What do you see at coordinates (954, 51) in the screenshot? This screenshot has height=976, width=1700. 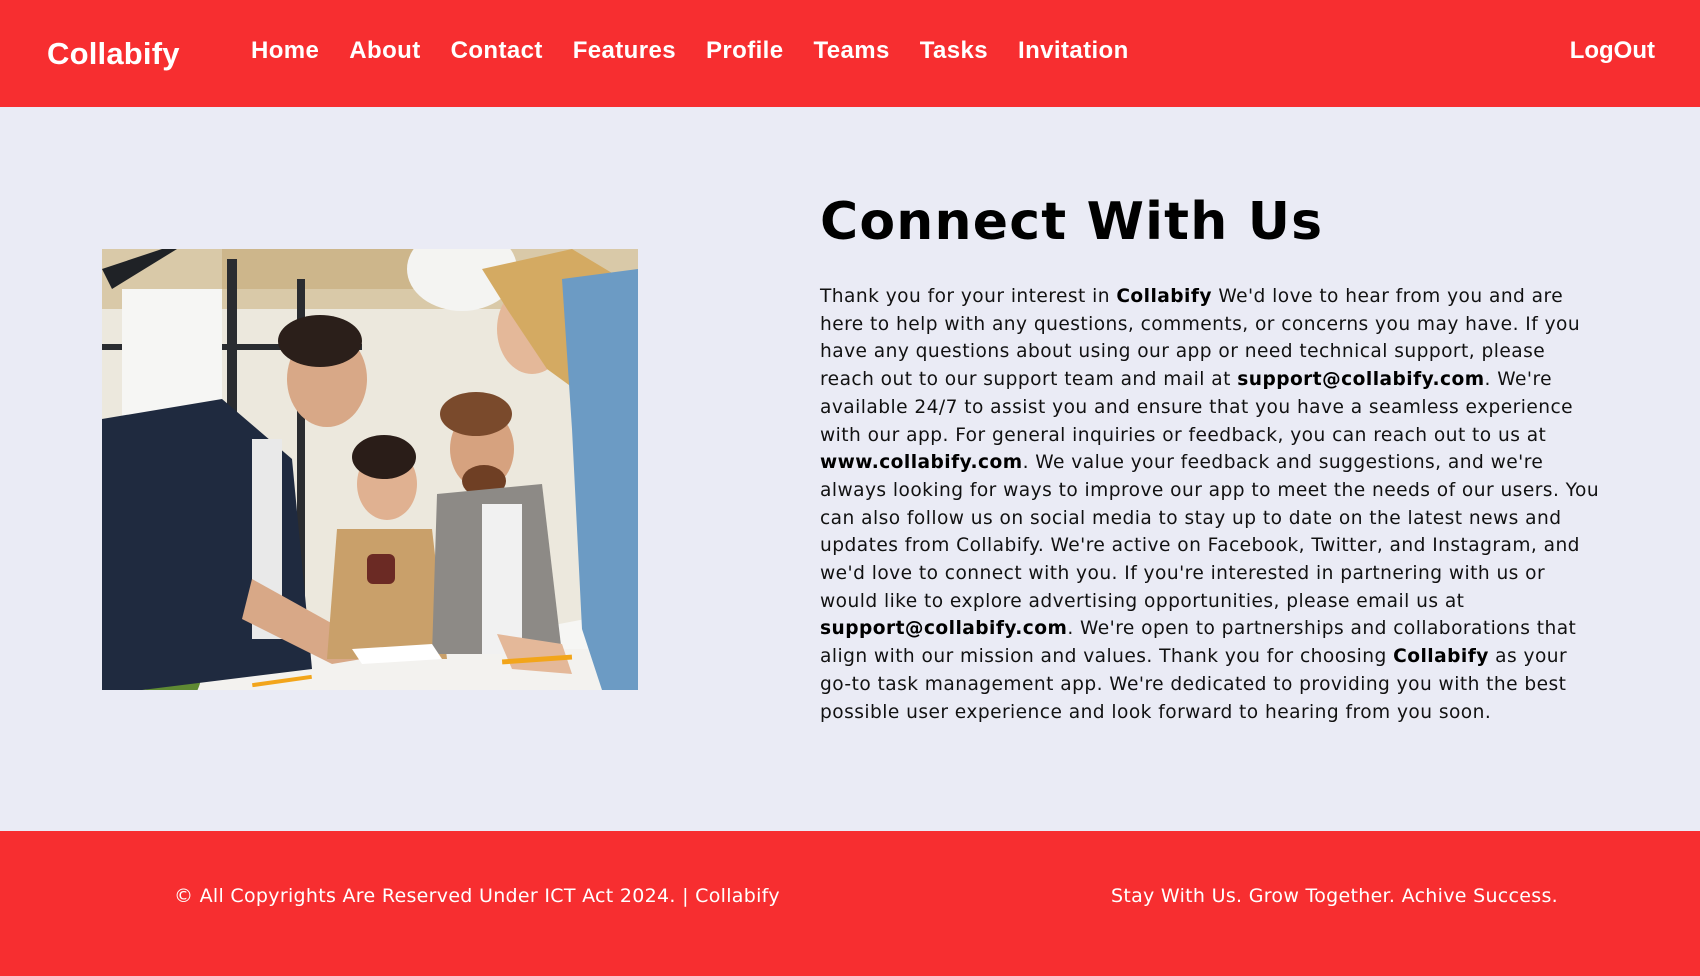 I see `nav-link-tasks: Tasks` at bounding box center [954, 51].